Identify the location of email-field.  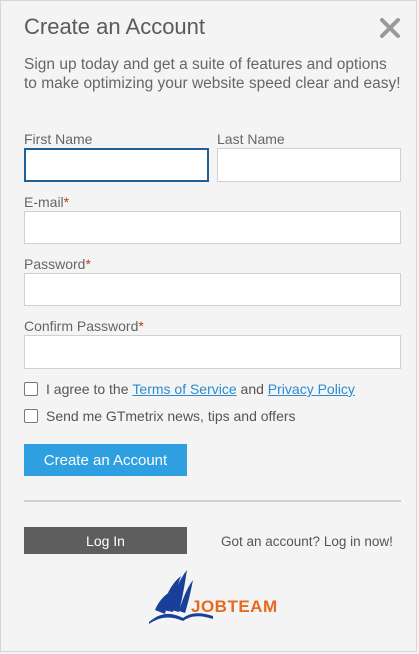
(212, 227).